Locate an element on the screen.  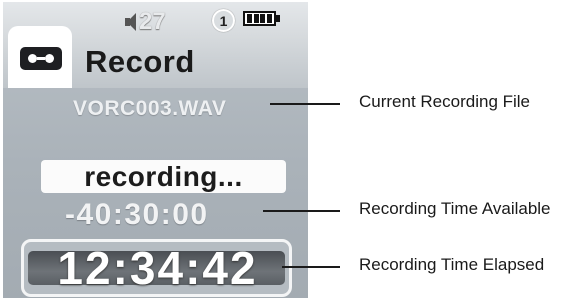
timer-icon: 1 is located at coordinates (223, 20).